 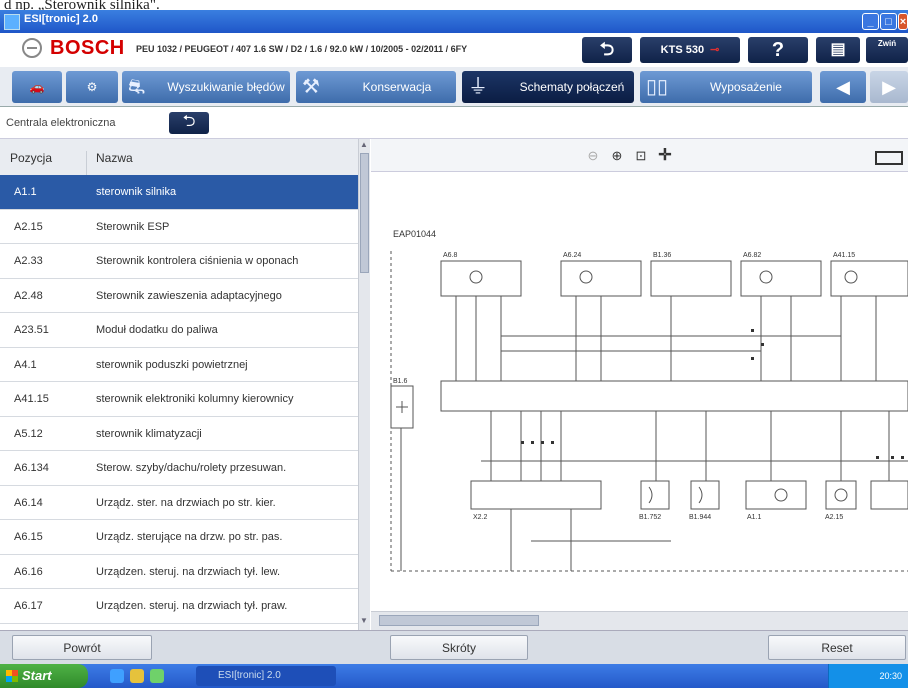 What do you see at coordinates (690, 50) in the screenshot?
I see `kts-status-button: KTS 530 ⊸` at bounding box center [690, 50].